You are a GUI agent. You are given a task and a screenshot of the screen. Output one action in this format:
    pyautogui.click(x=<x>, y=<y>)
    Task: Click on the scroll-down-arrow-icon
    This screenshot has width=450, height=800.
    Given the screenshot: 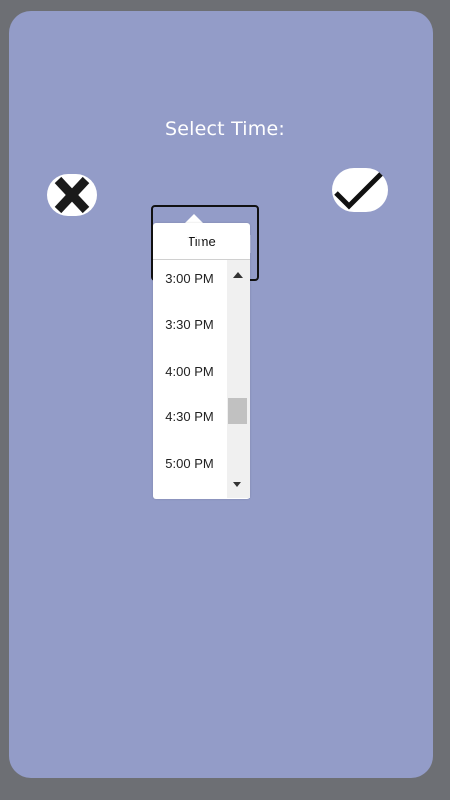 What is the action you would take?
    pyautogui.click(x=237, y=484)
    